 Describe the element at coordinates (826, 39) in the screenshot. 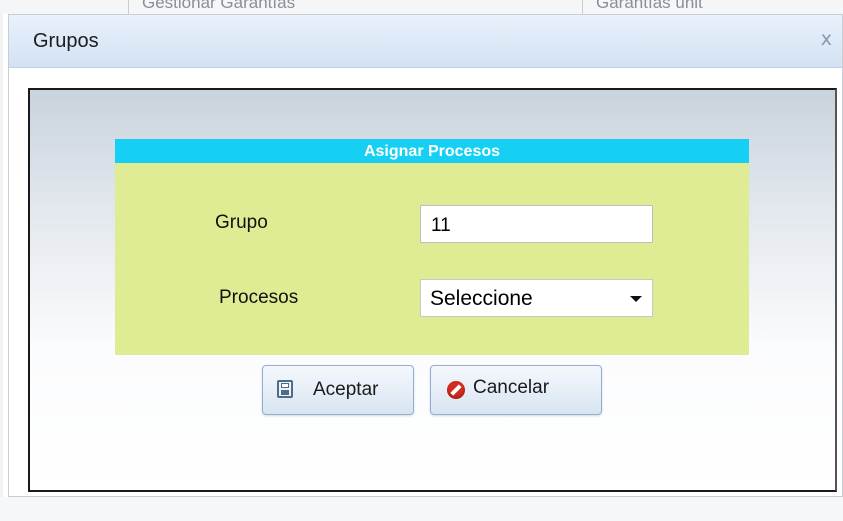

I see `close-icon: x` at that location.